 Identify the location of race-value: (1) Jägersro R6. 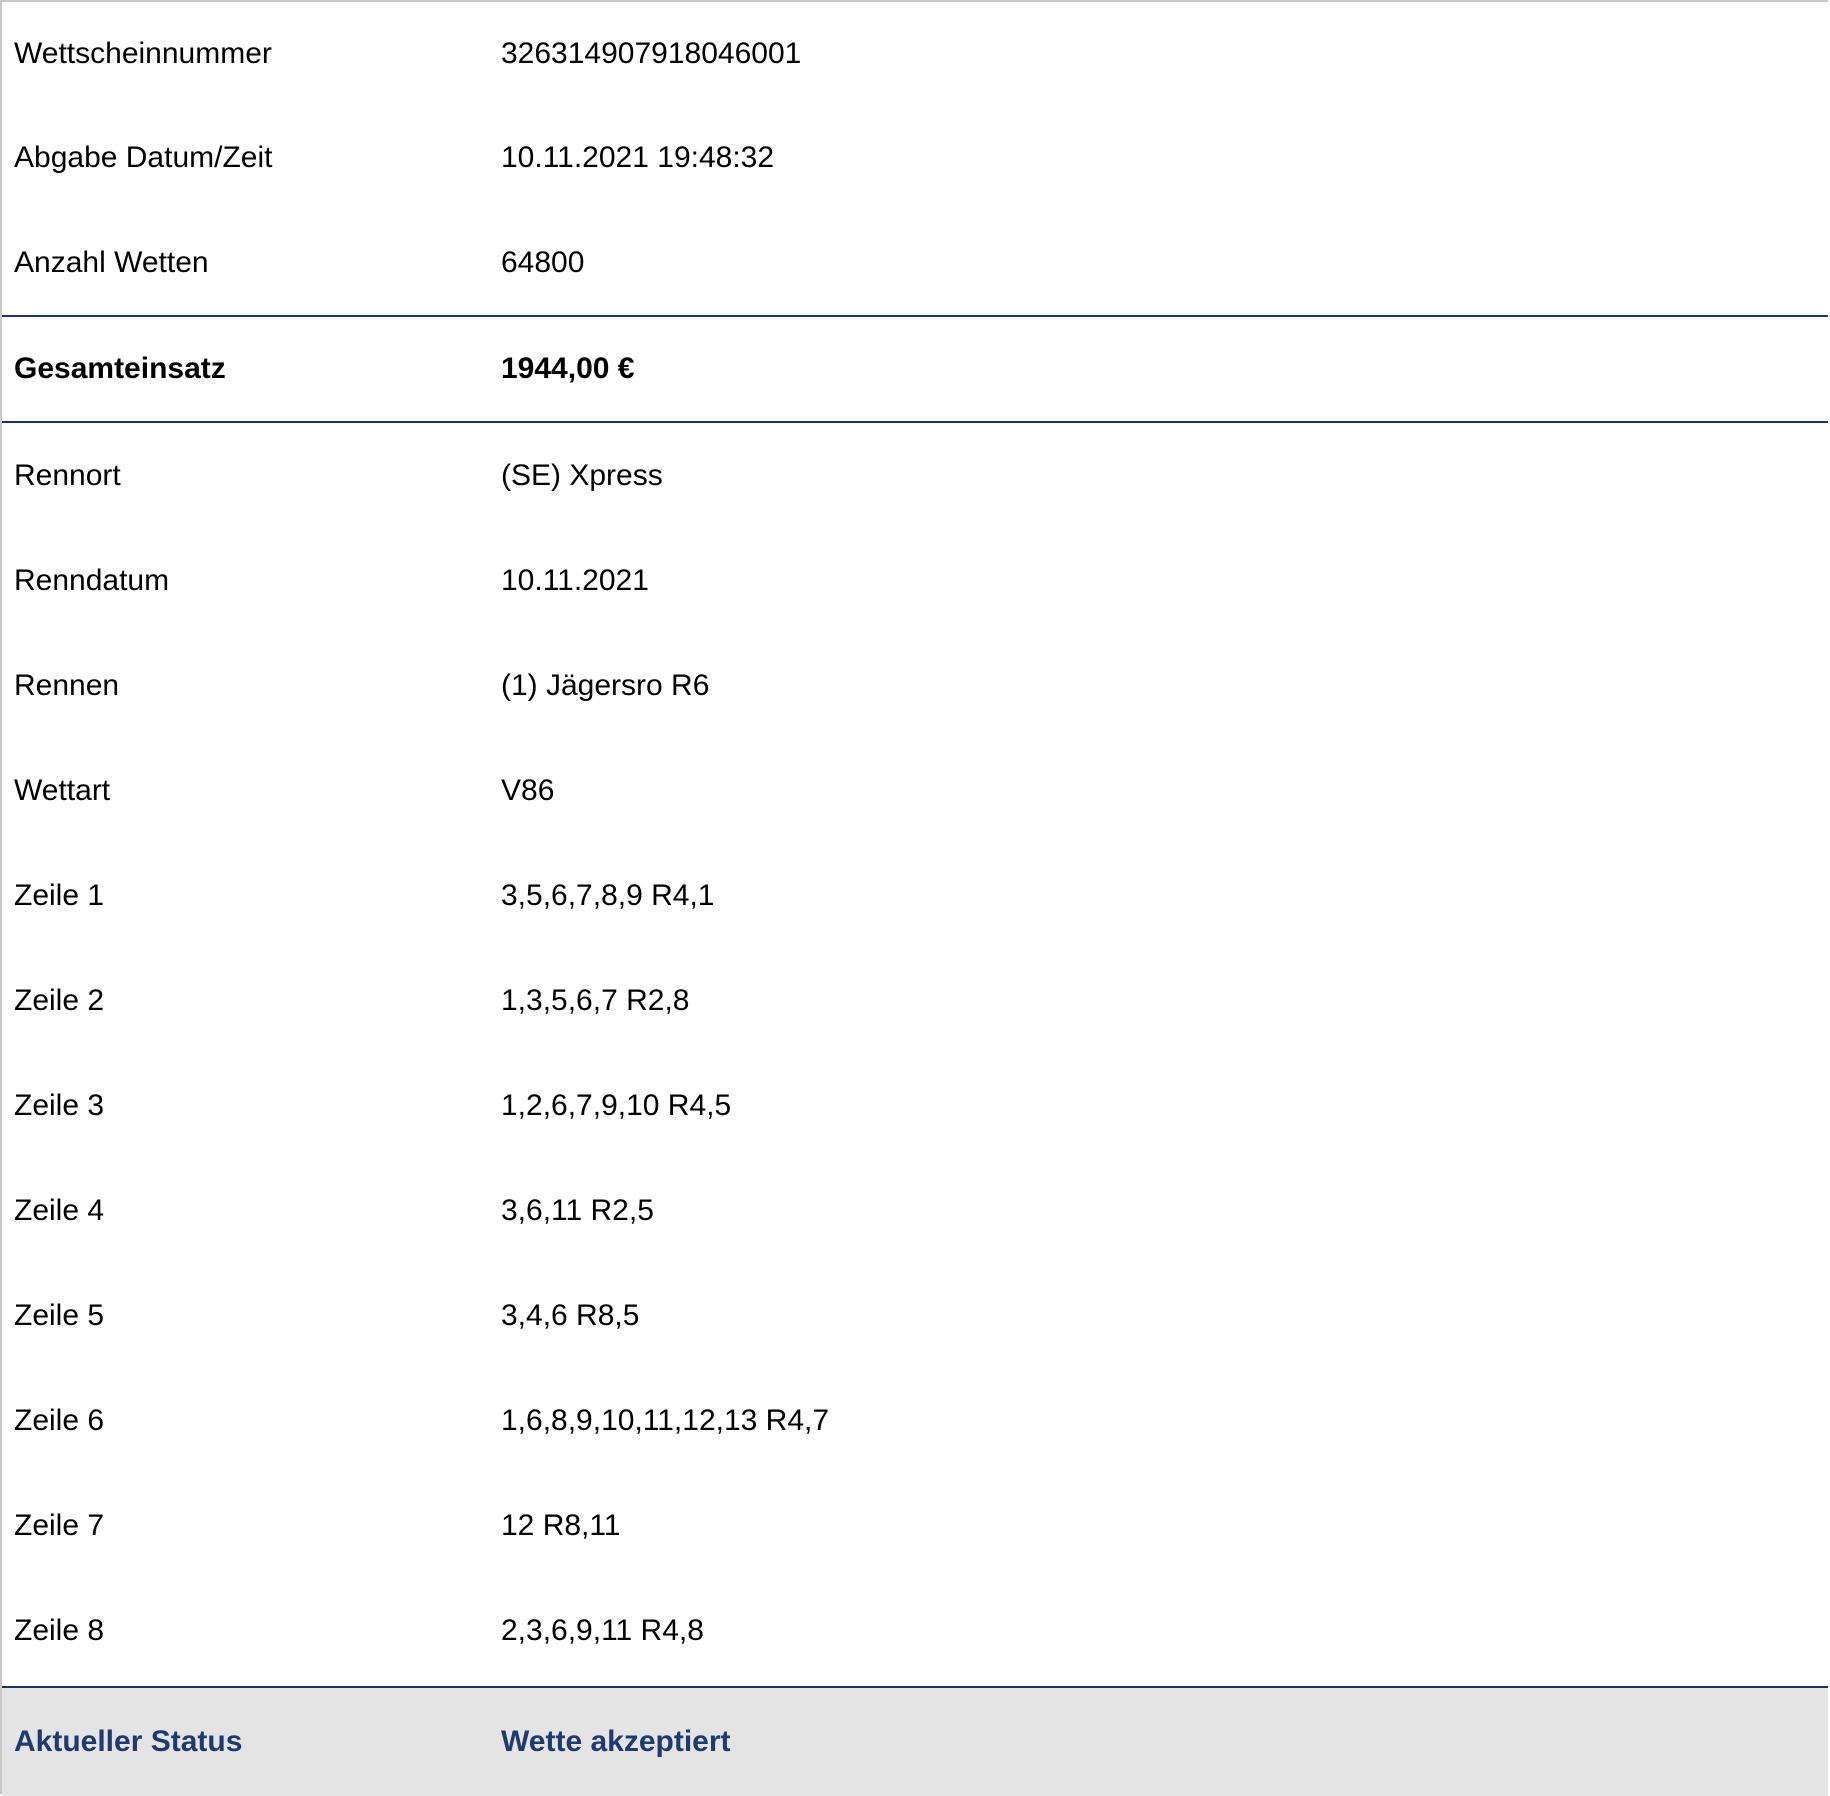
(605, 685).